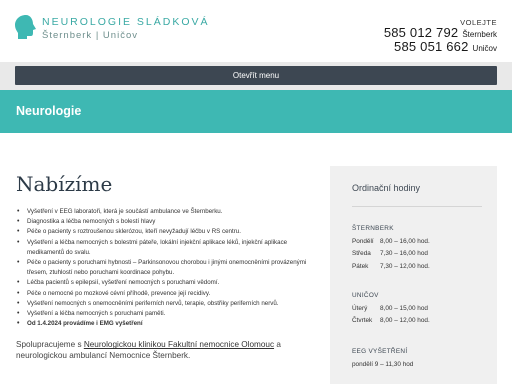 The height and width of the screenshot is (384, 512). I want to click on logo-subtitle: Šternberk | Uničov, so click(90, 35).